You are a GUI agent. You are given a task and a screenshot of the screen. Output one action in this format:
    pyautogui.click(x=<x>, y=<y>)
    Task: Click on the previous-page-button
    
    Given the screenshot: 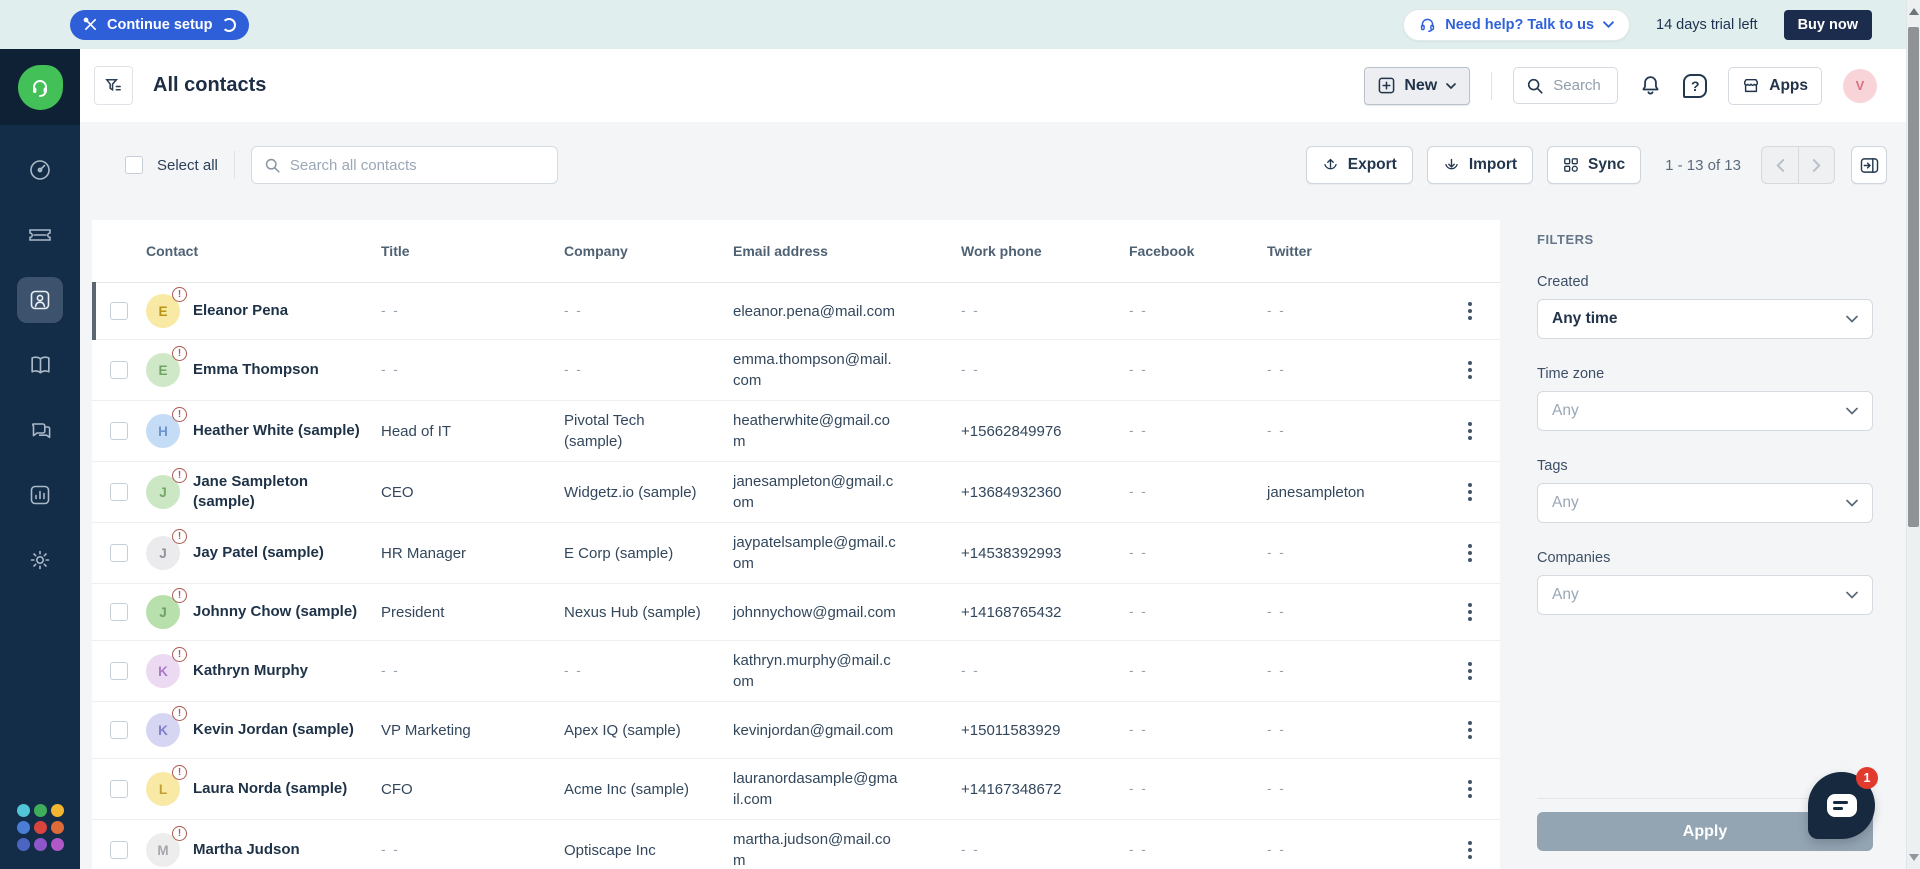 What is the action you would take?
    pyautogui.click(x=1779, y=165)
    